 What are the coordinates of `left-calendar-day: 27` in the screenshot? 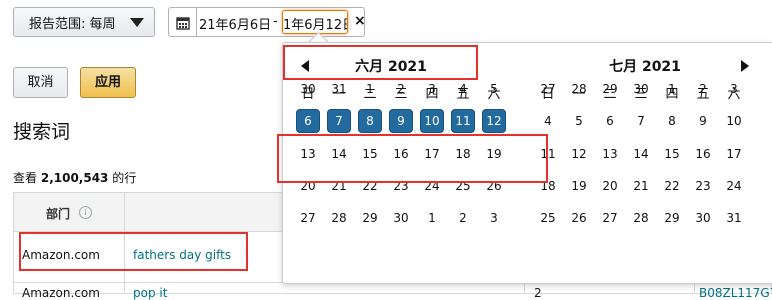 It's located at (308, 218).